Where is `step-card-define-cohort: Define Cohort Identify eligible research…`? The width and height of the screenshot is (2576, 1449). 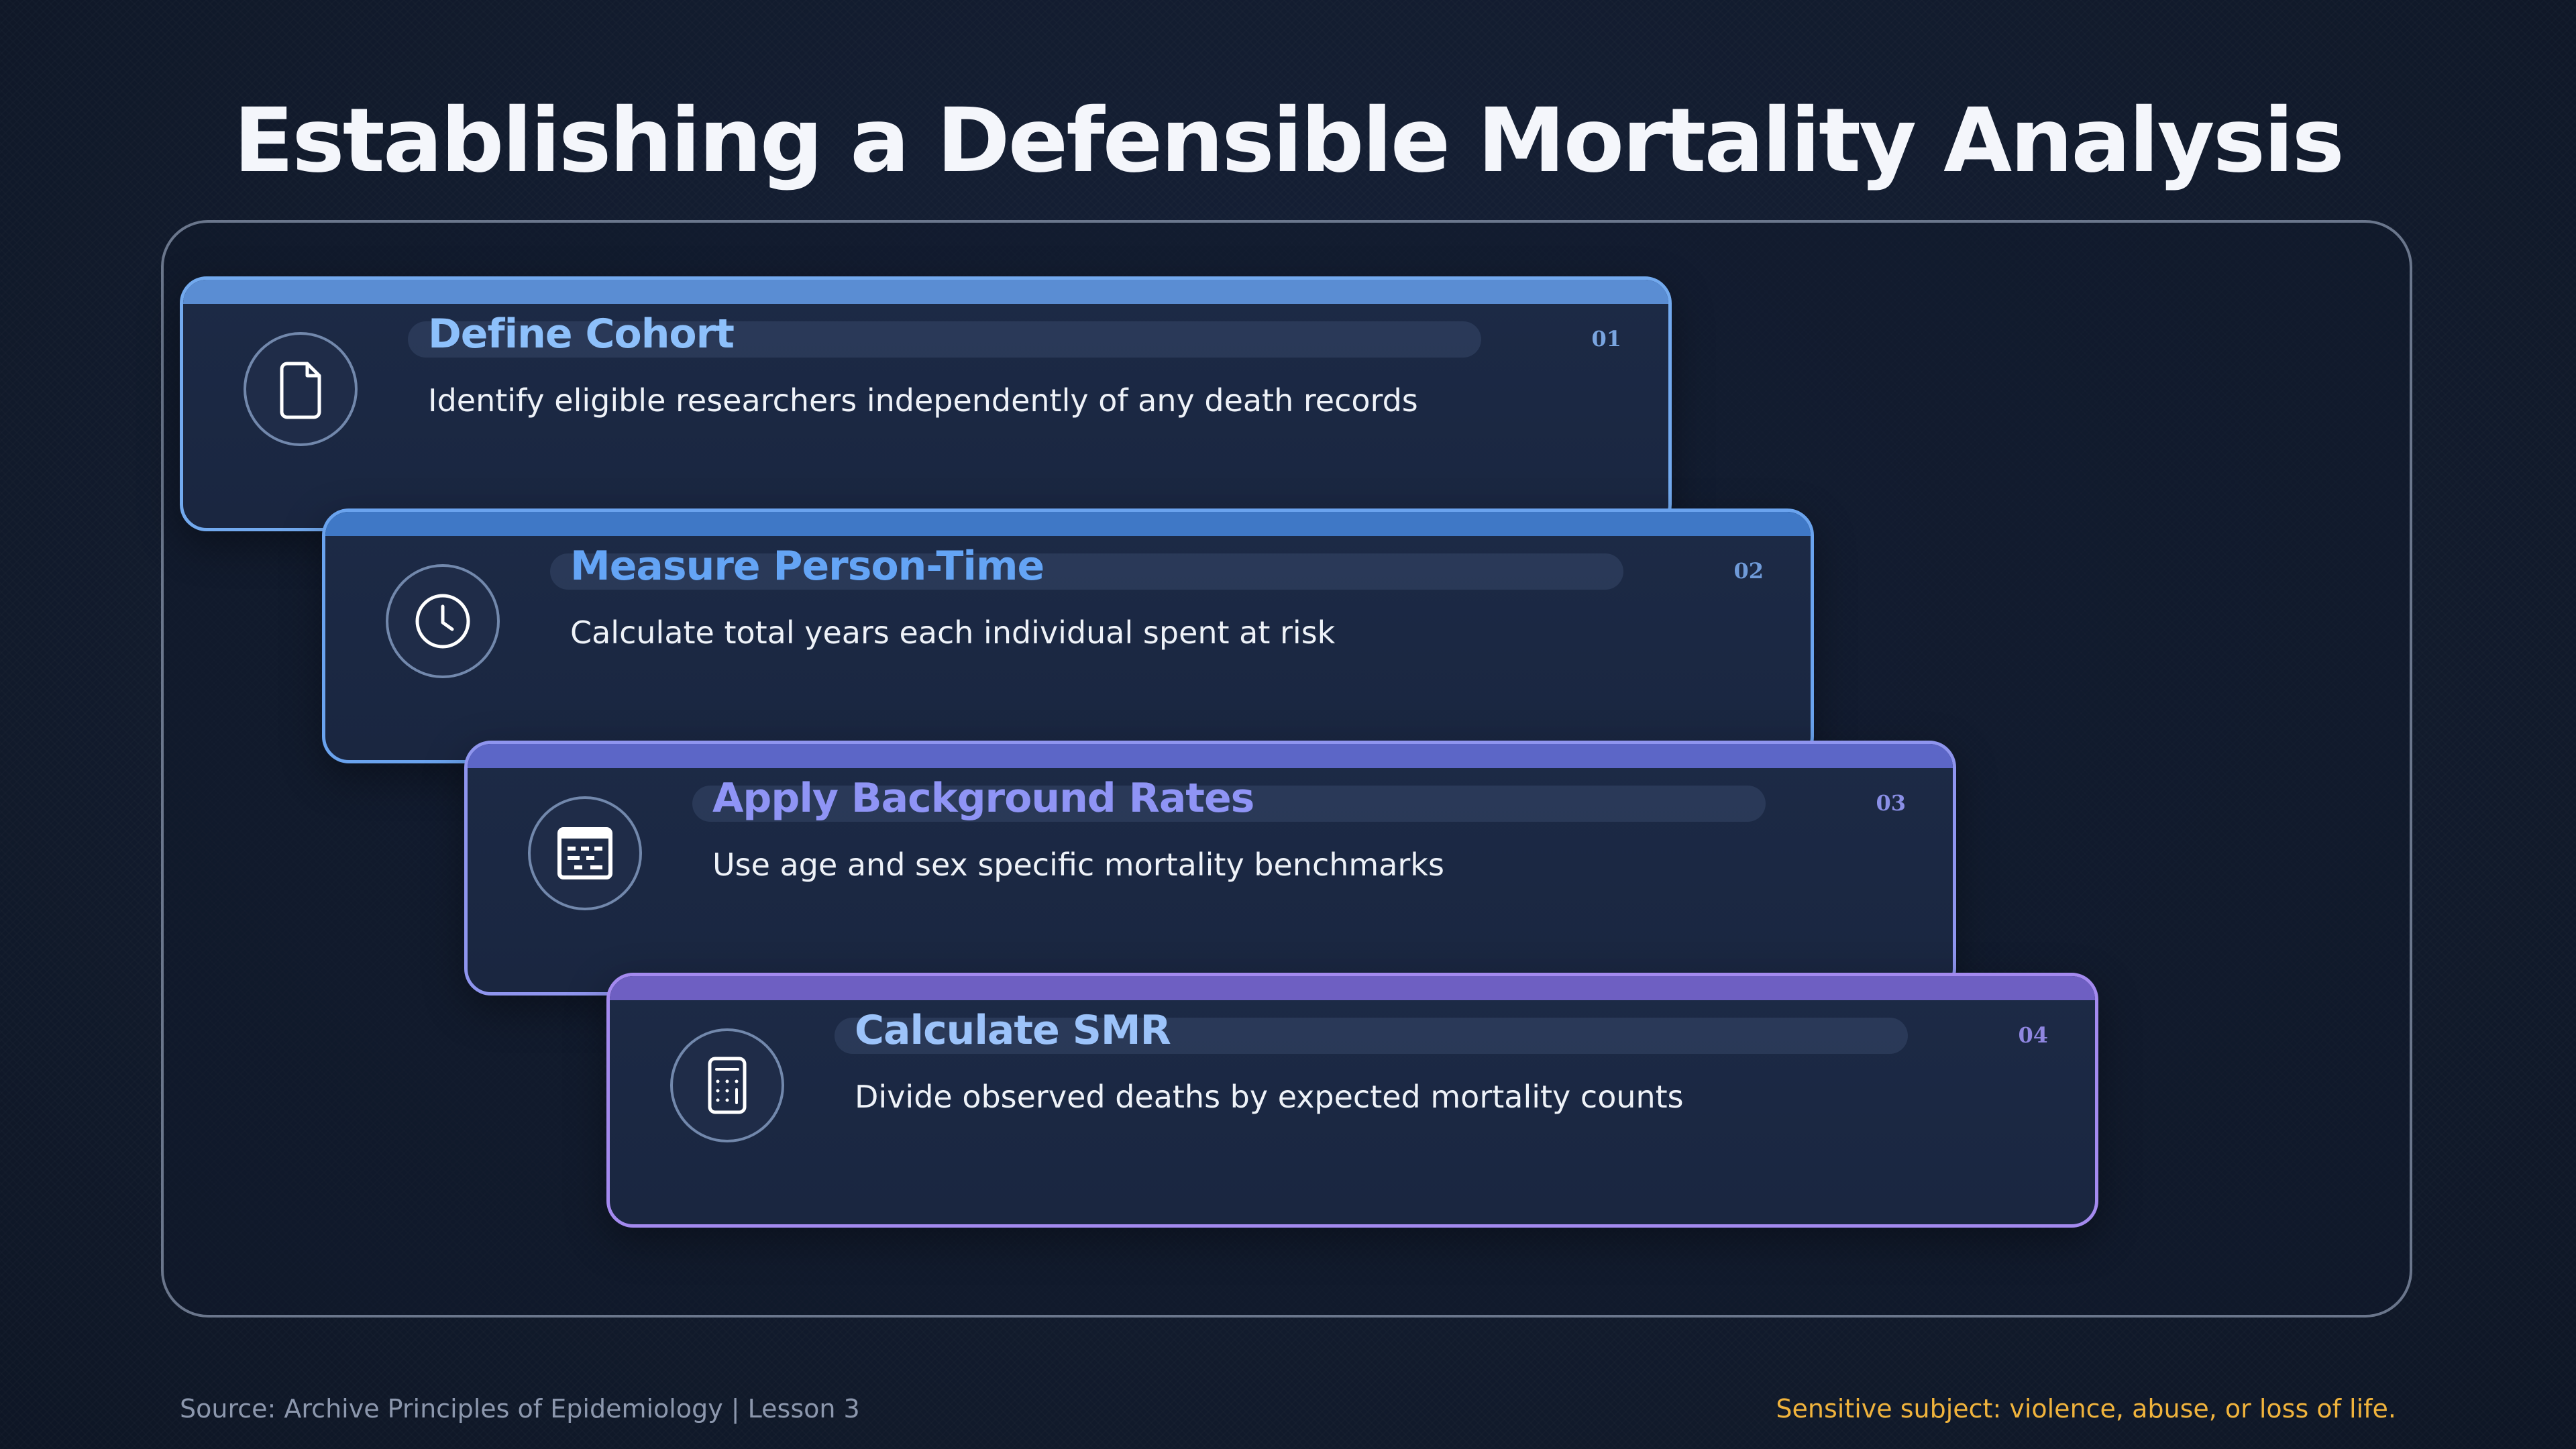
step-card-define-cohort: Define Cohort Identify eligible research… is located at coordinates (926, 403).